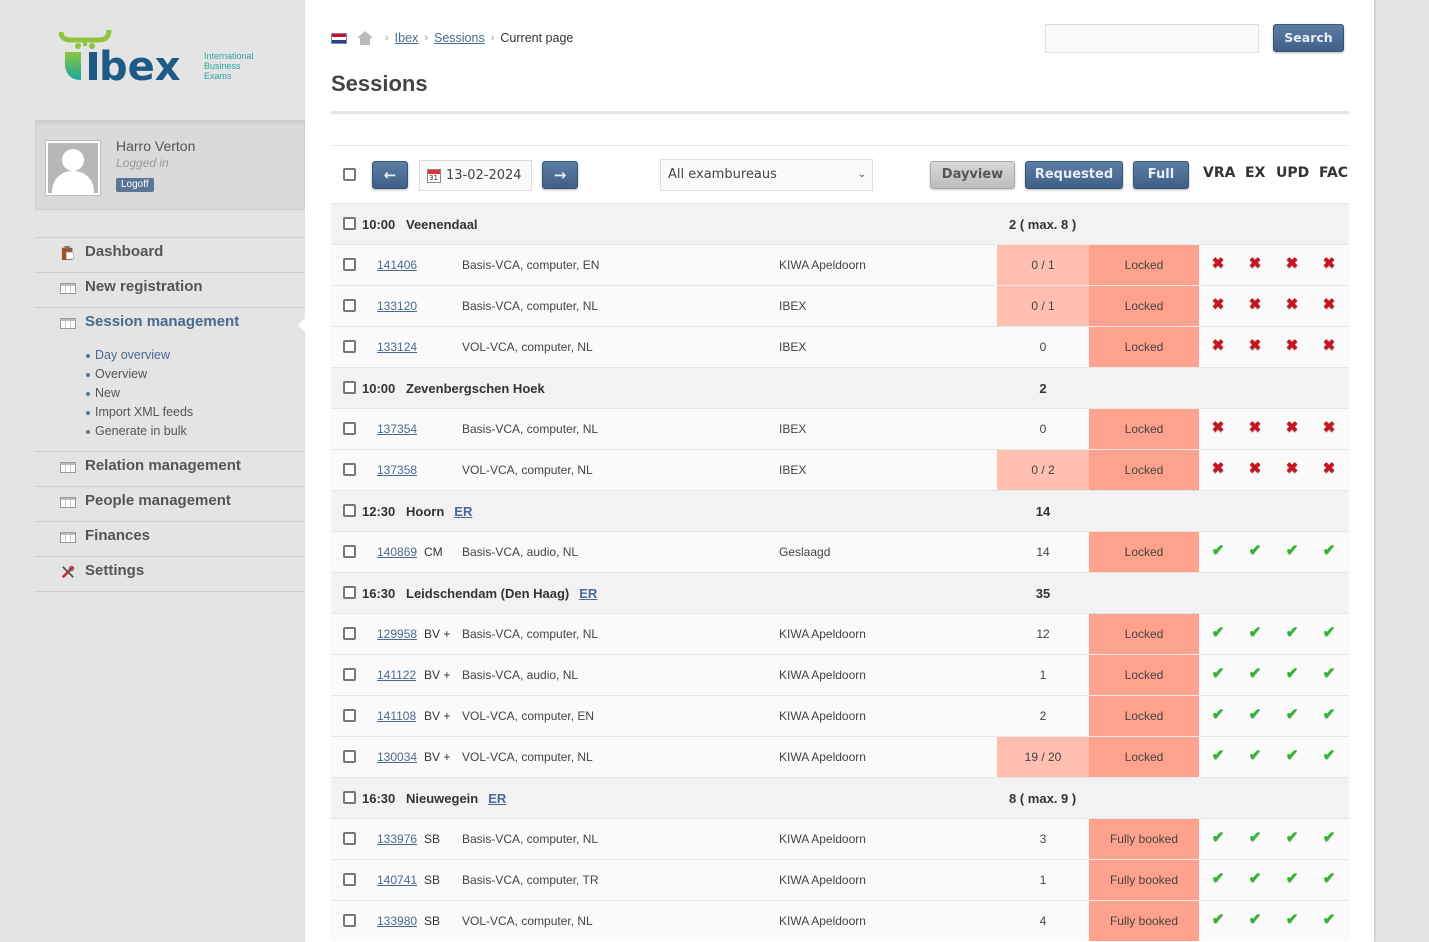 Image resolution: width=1429 pixels, height=942 pixels. I want to click on session-code: BV +, so click(437, 634).